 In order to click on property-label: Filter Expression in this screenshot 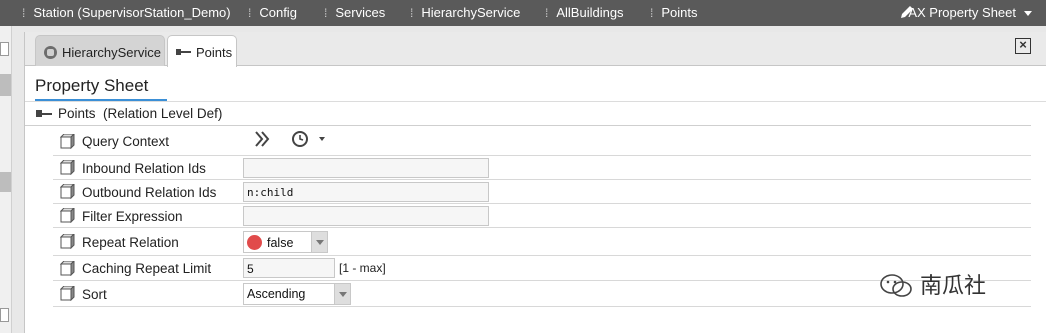, I will do `click(132, 216)`.